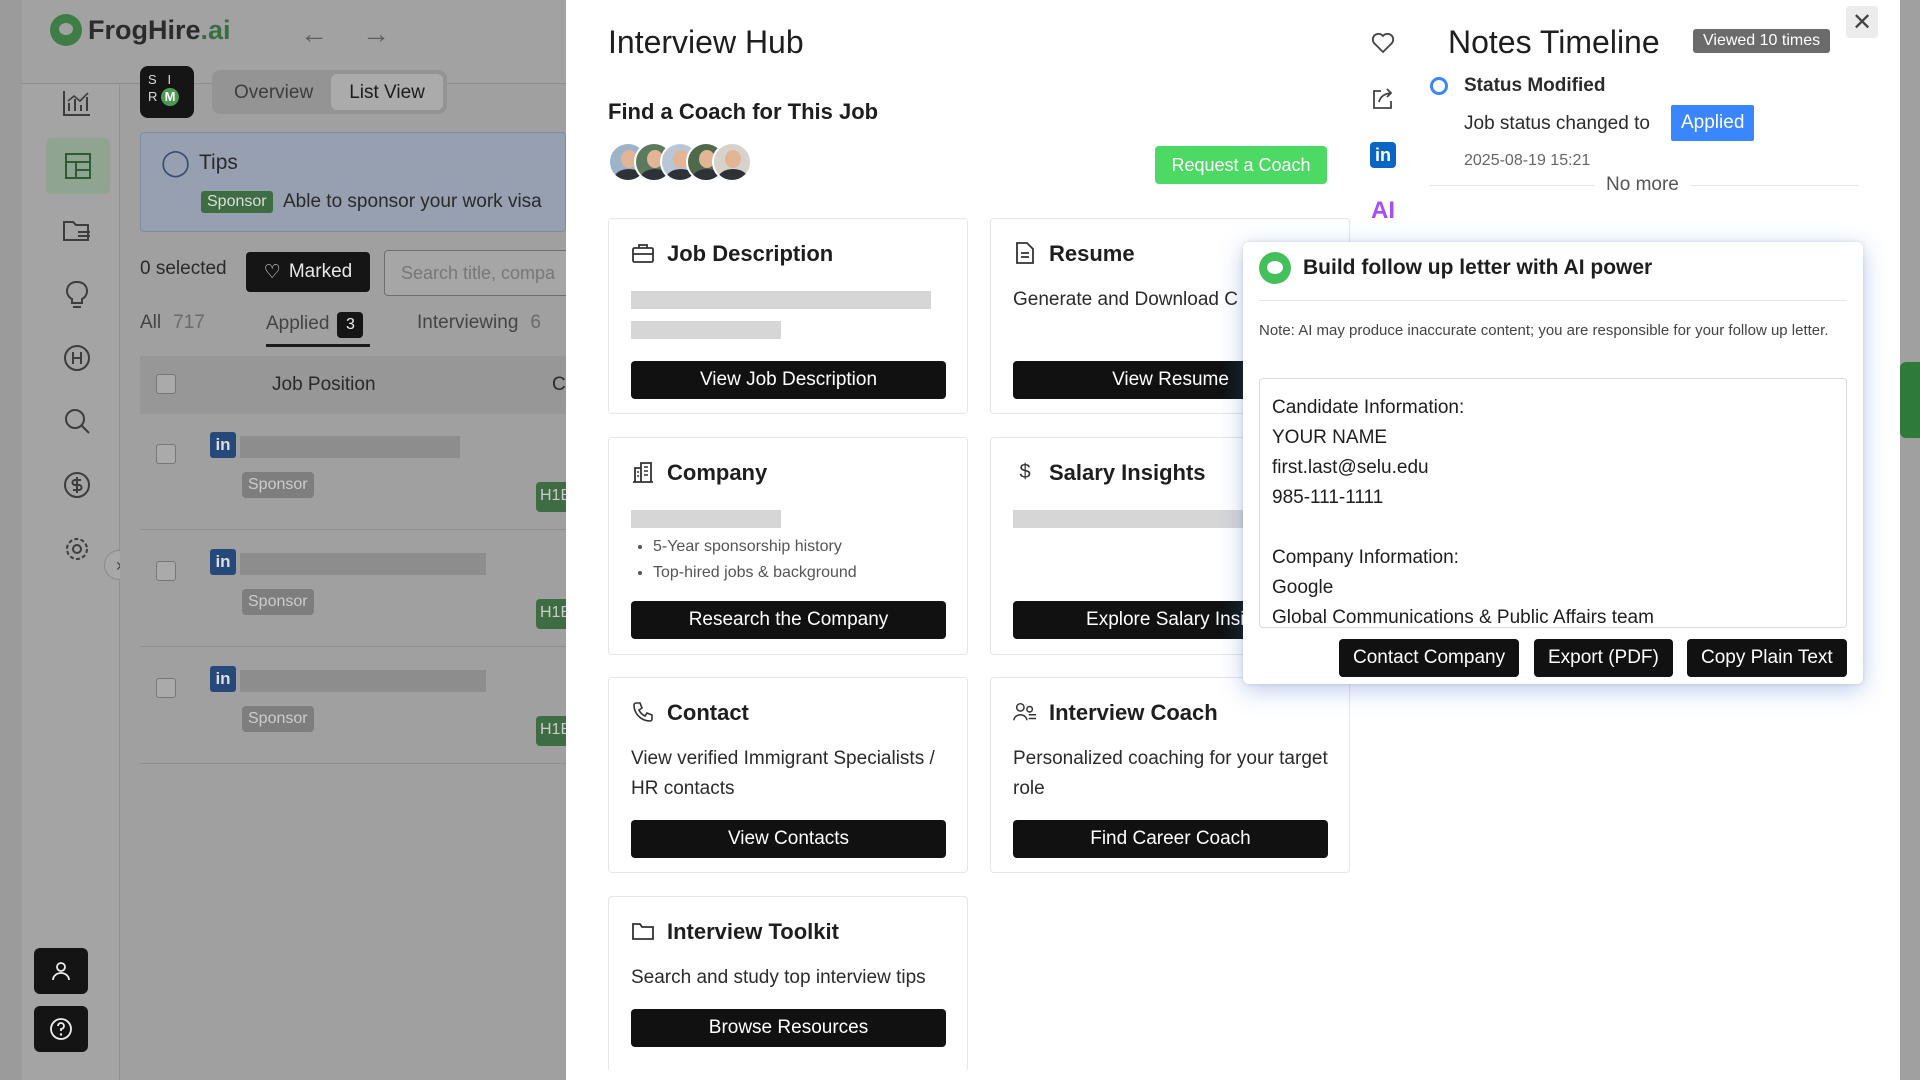 The width and height of the screenshot is (1920, 1080). What do you see at coordinates (755, 547) in the screenshot?
I see `list-item: 5-Year sponsorship history` at bounding box center [755, 547].